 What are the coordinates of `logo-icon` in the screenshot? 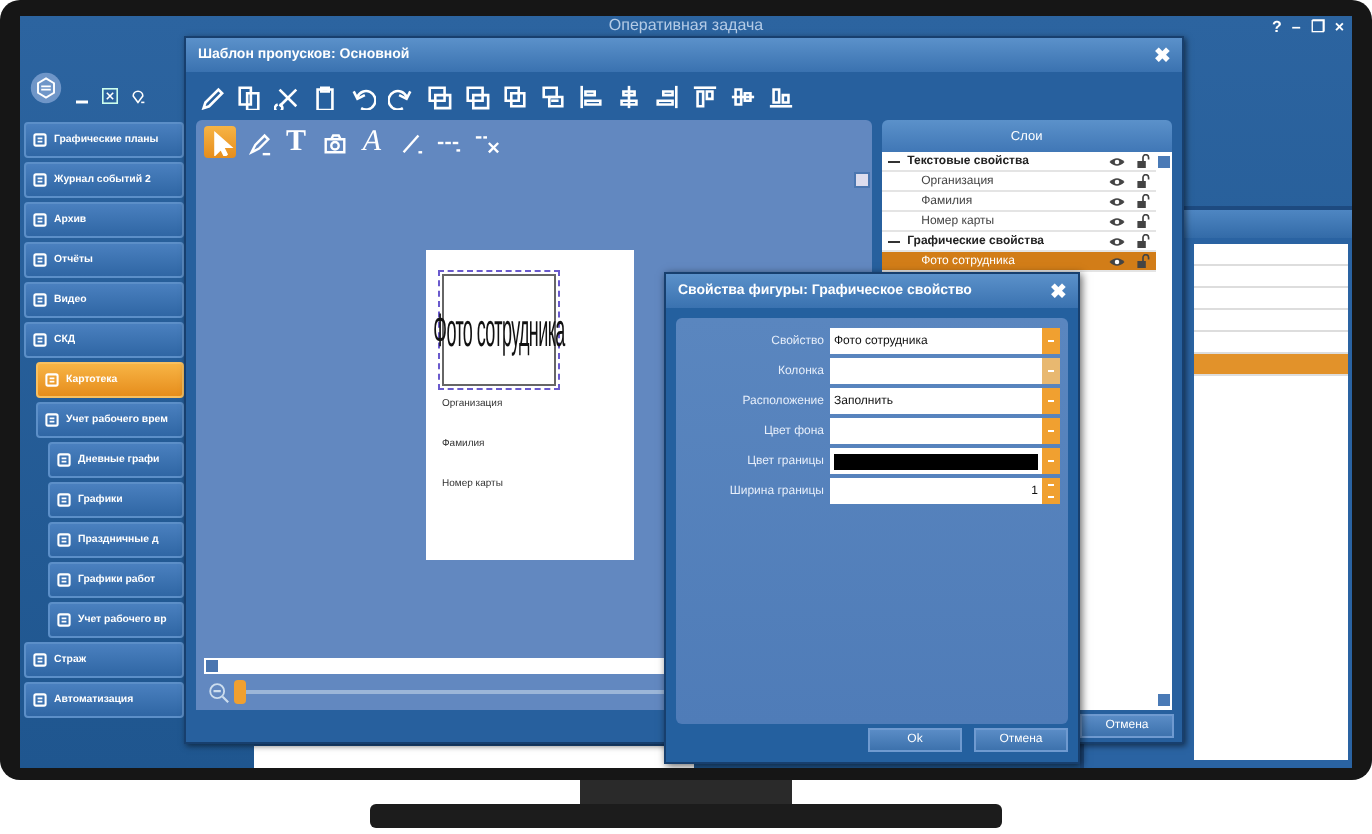 It's located at (46, 88).